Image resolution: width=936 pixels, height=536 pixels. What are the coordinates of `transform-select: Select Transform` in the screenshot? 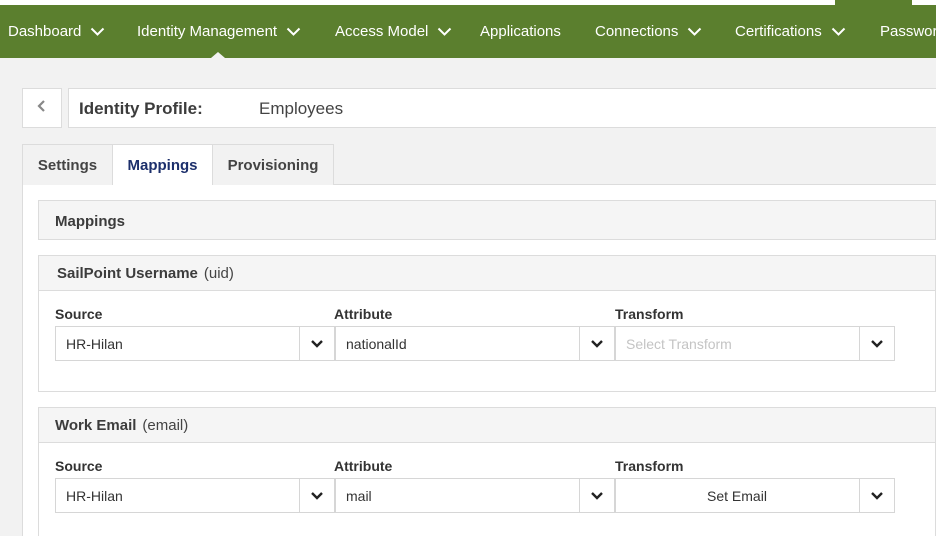 It's located at (755, 343).